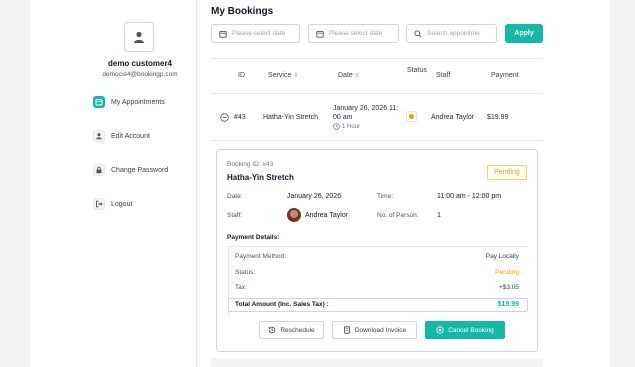 This screenshot has height=367, width=635. I want to click on payment-status-value: Pending, so click(507, 272).